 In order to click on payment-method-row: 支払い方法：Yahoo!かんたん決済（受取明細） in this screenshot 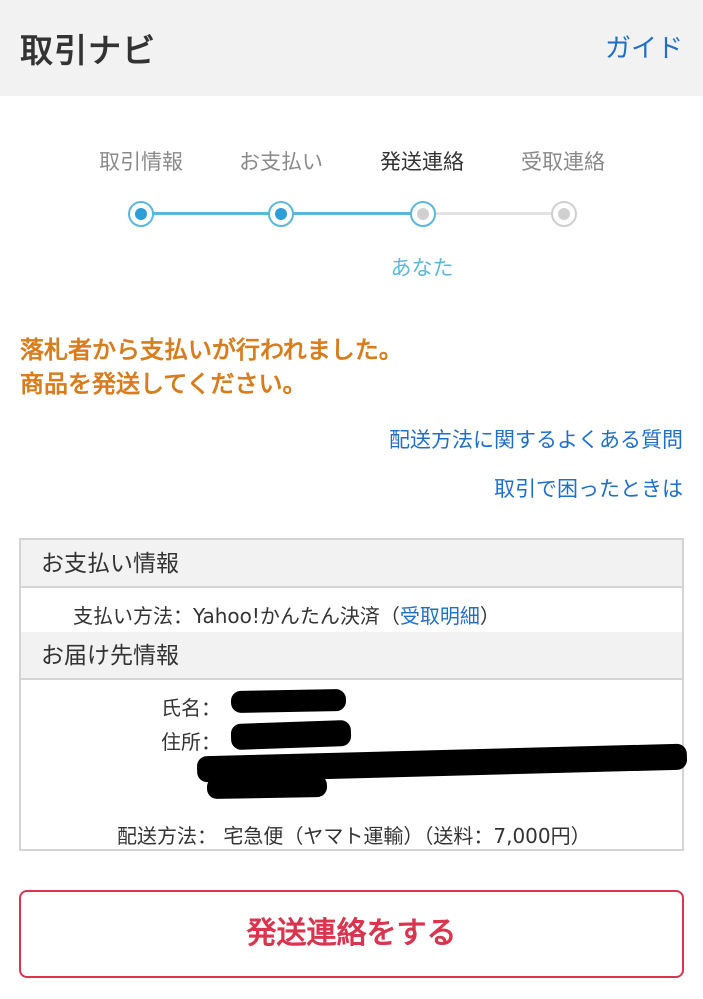, I will do `click(286, 614)`.